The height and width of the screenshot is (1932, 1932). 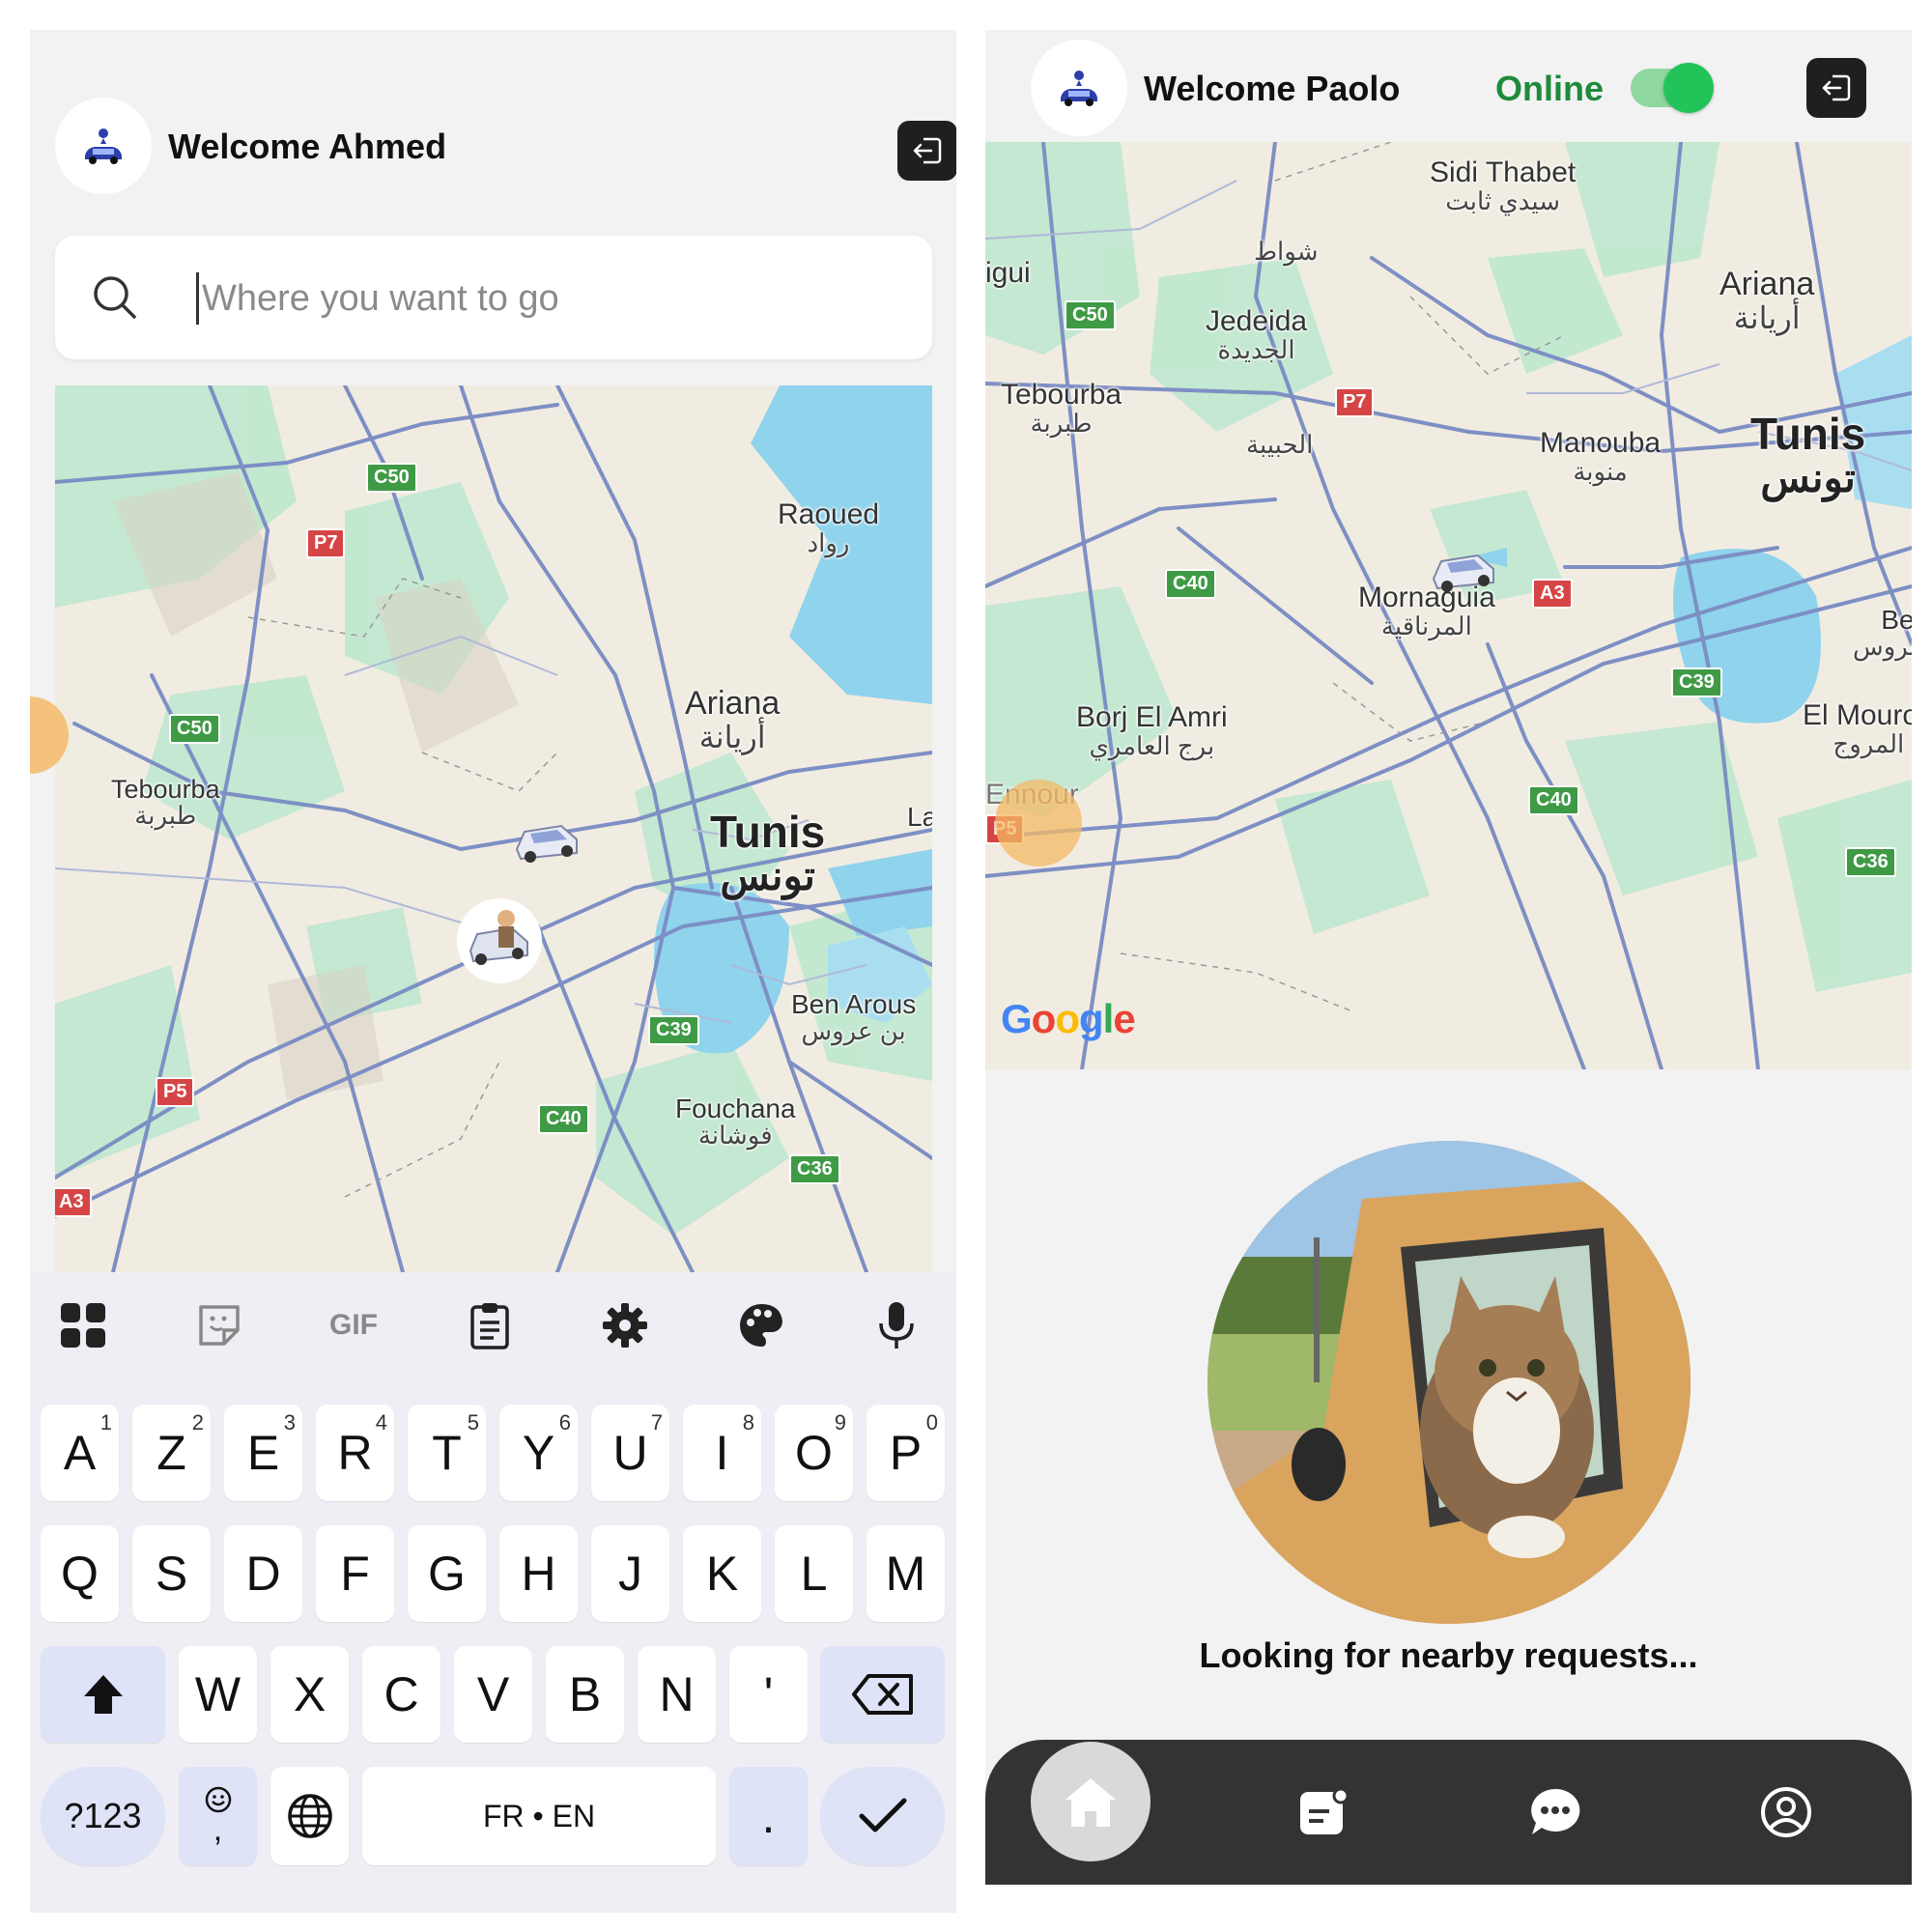 What do you see at coordinates (549, 298) in the screenshot?
I see `destination-search-input` at bounding box center [549, 298].